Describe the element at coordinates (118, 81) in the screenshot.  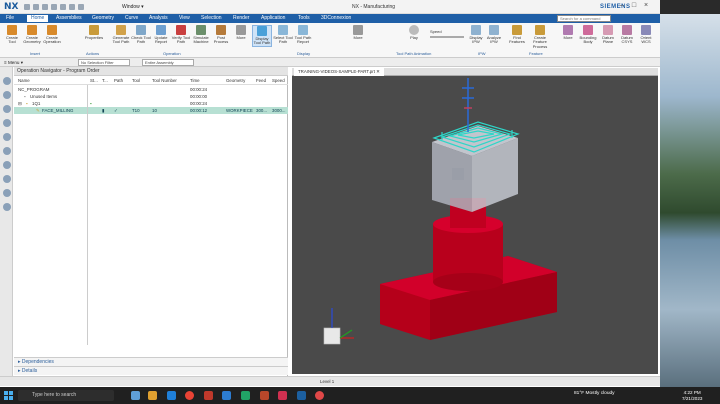
I see `col-path: Path` at that location.